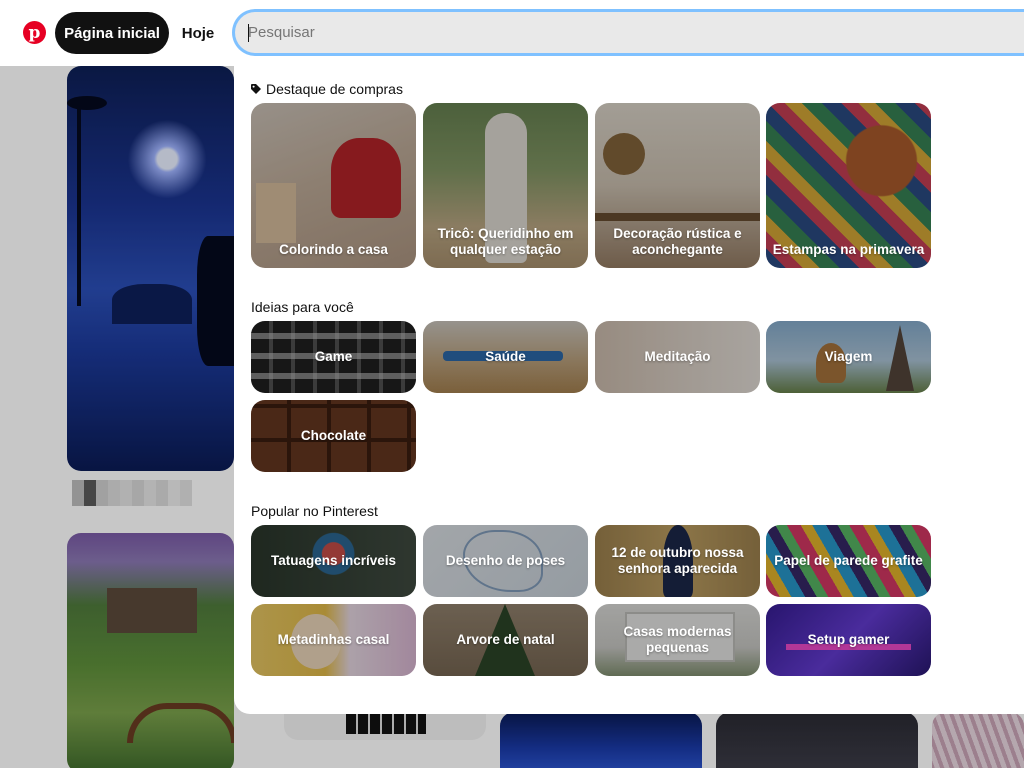 This screenshot has width=1024, height=768. I want to click on card-label: Papel de parede grafite, so click(848, 560).